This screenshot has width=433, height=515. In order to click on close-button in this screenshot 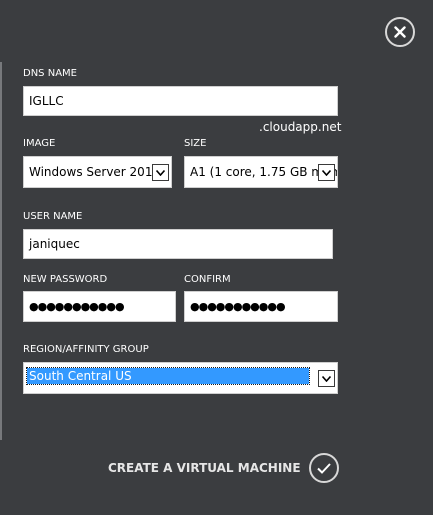, I will do `click(400, 32)`.